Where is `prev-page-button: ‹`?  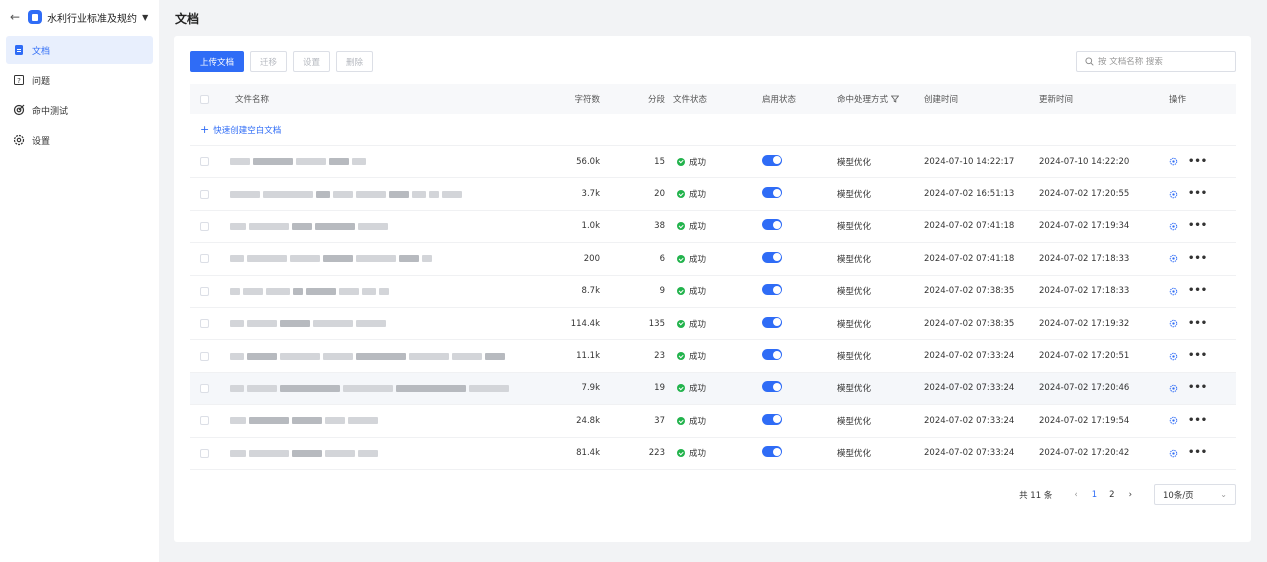 prev-page-button: ‹ is located at coordinates (1075, 495).